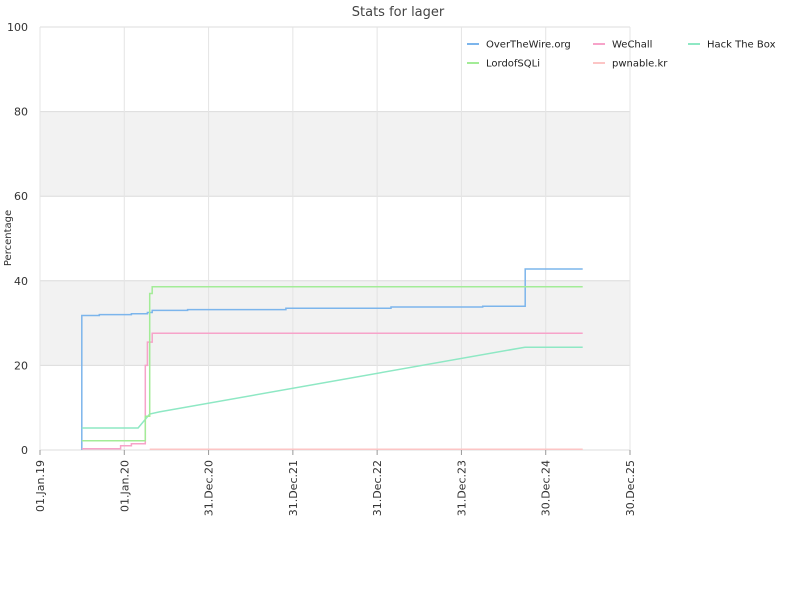 This screenshot has width=800, height=600. I want to click on x-tick-label: 31.Dec.20, so click(209, 488).